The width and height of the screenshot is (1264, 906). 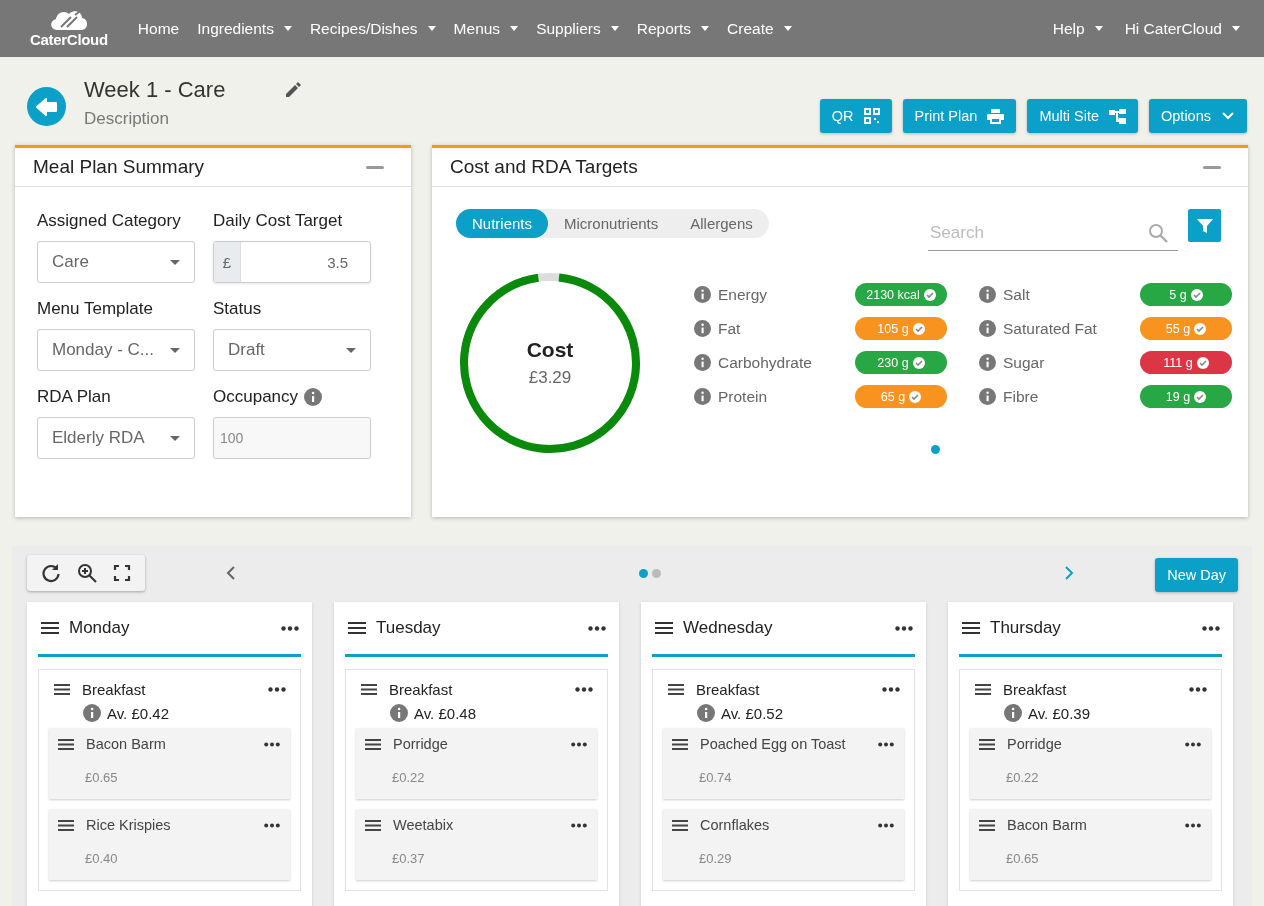 I want to click on dish-card: Weetabix £0.37, so click(x=476, y=844).